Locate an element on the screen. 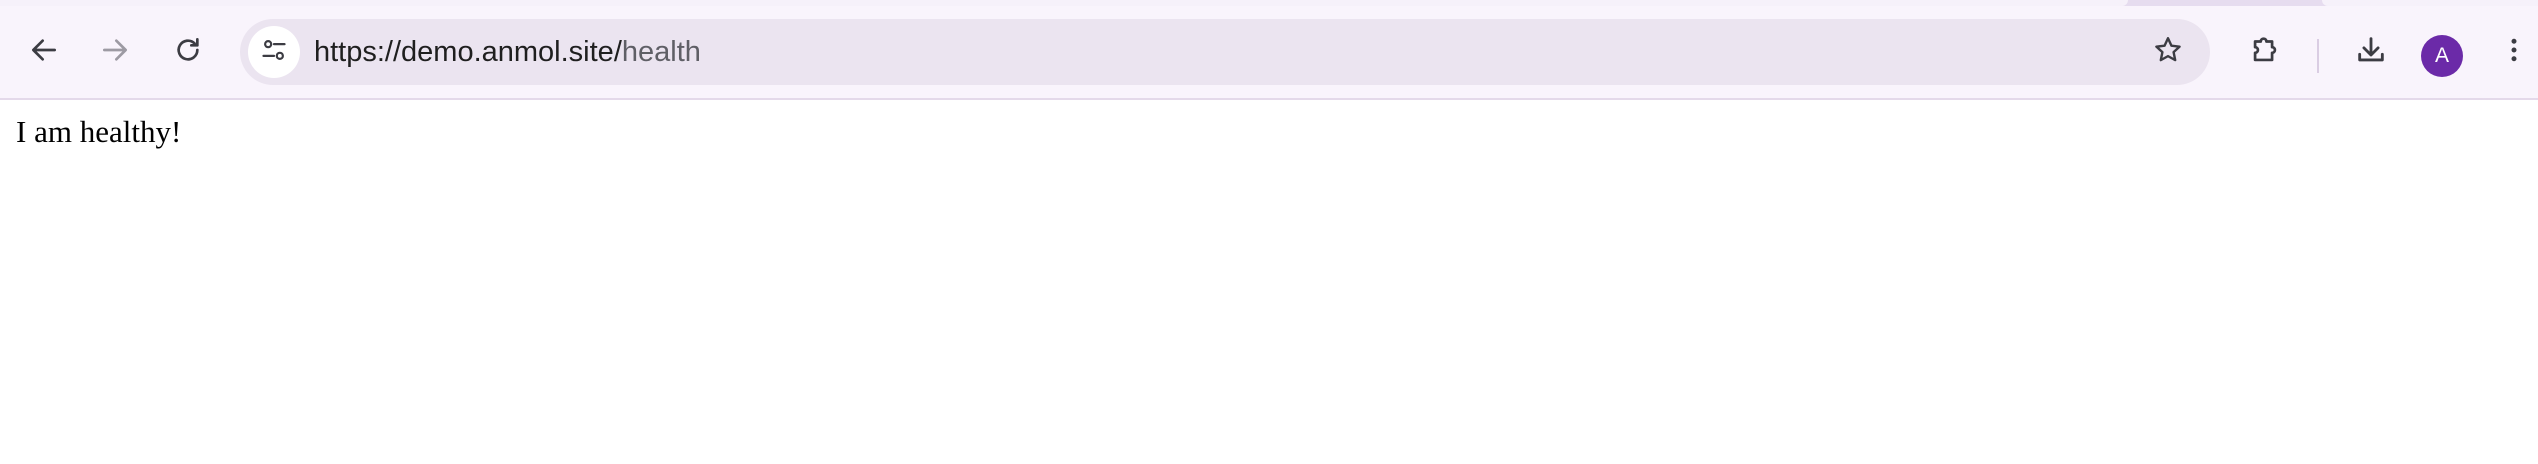 This screenshot has width=2538, height=464. address-bar: https://demo.anmol.site/health is located at coordinates (1225, 52).